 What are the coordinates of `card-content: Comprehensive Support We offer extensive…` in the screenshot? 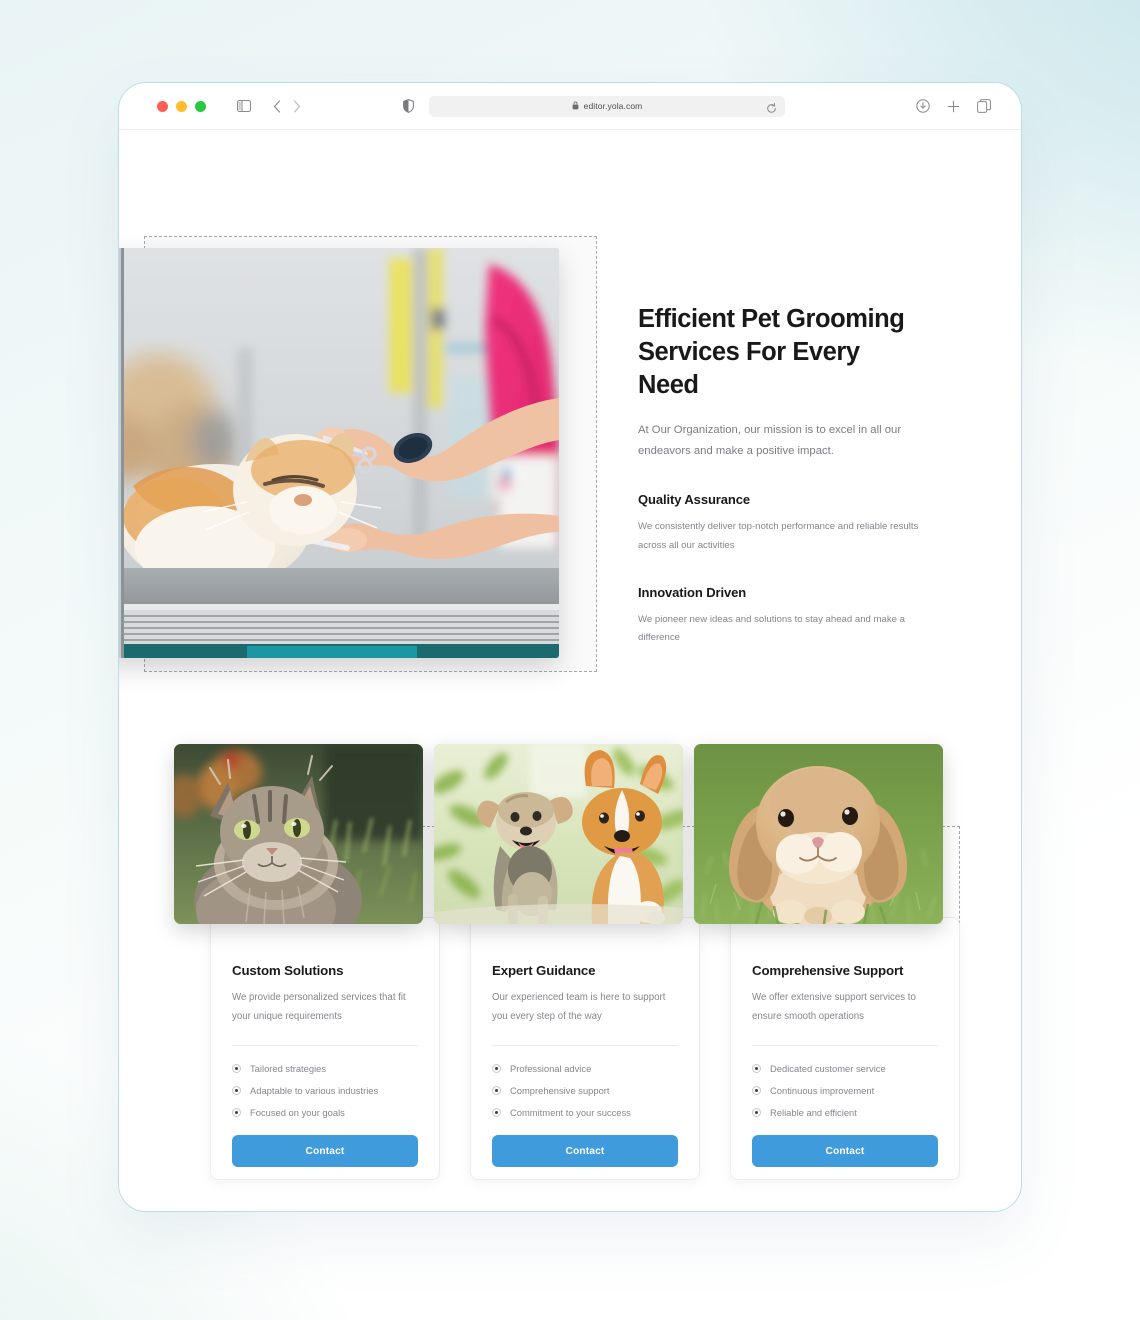 It's located at (845, 1076).